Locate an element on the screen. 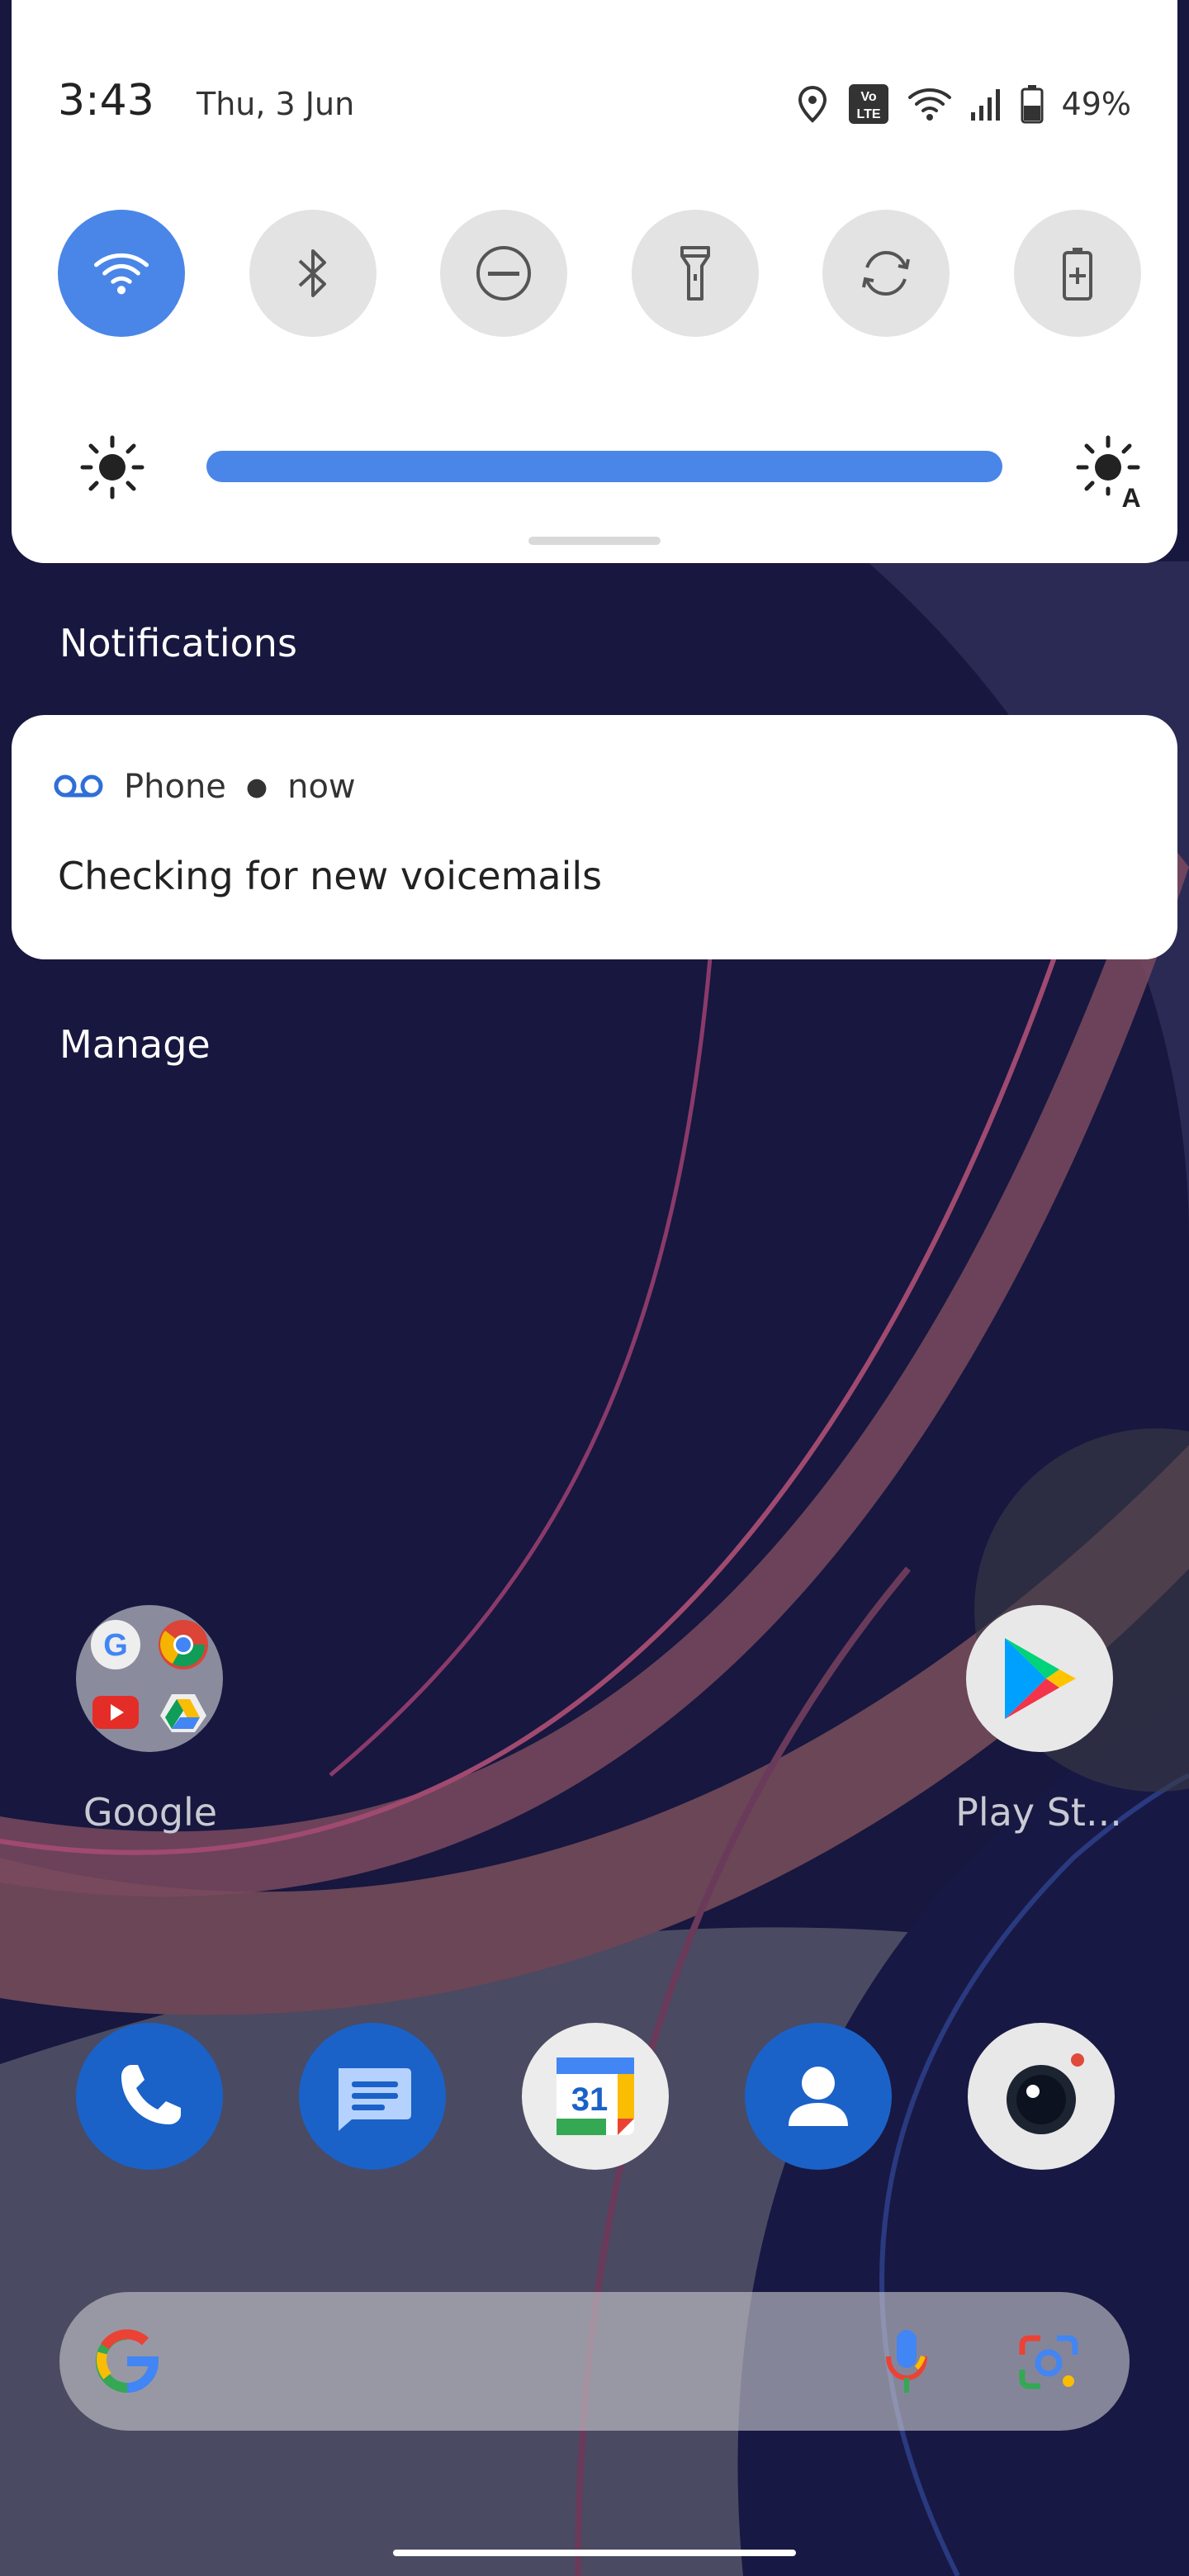 The image size is (1189, 2576). quick-tiles is located at coordinates (599, 273).